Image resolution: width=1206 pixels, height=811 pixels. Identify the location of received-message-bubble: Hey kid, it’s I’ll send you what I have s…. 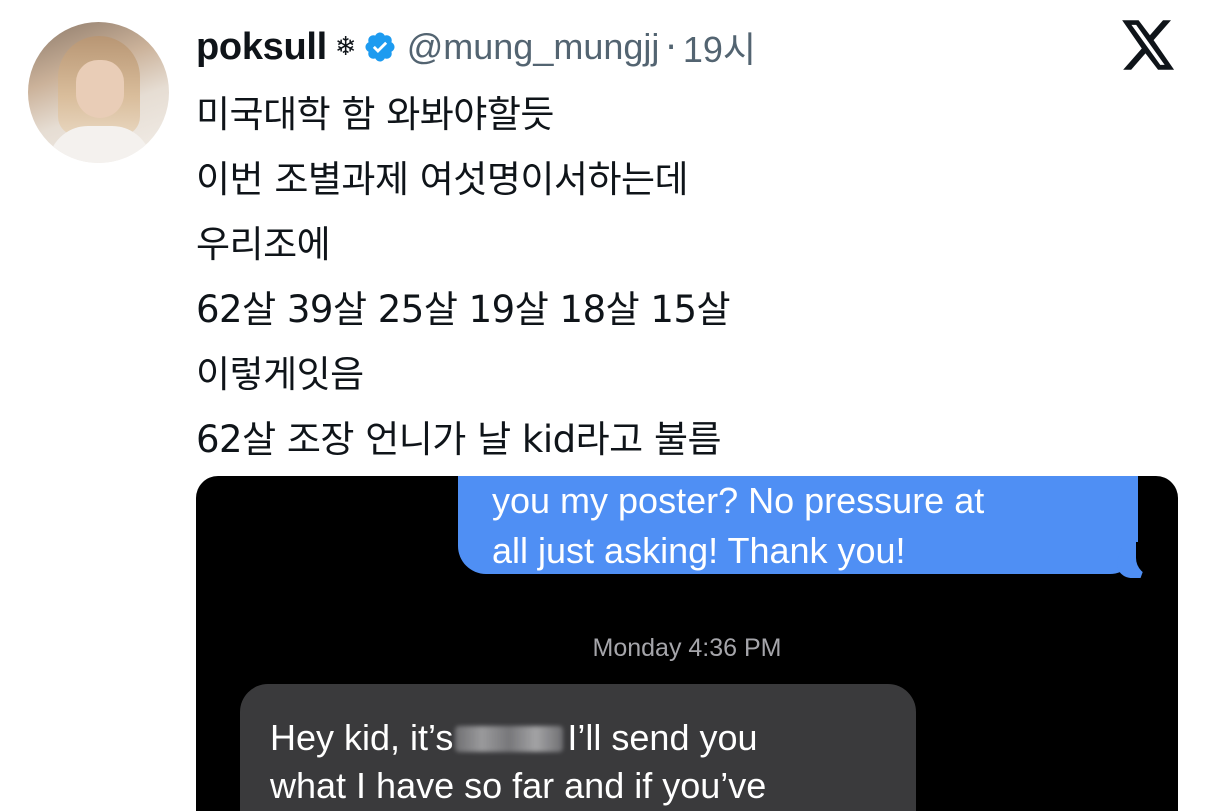
(578, 747).